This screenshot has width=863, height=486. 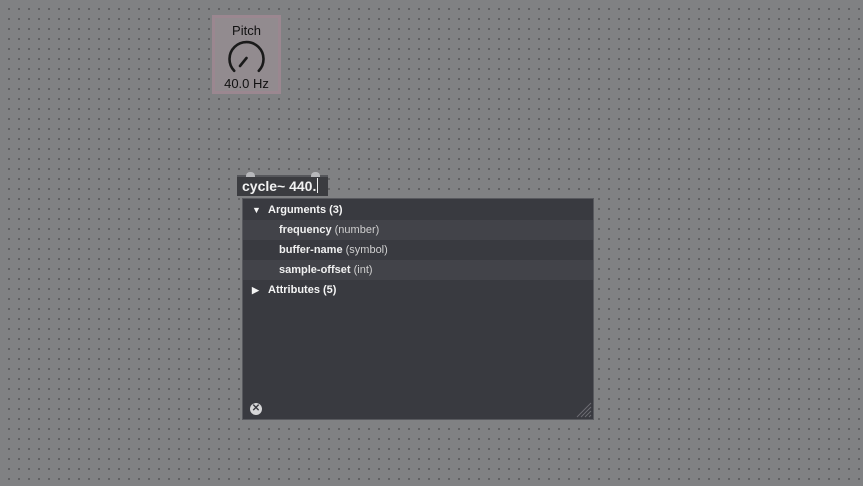 What do you see at coordinates (418, 250) in the screenshot?
I see `argument-item: buffer-name (symbol)` at bounding box center [418, 250].